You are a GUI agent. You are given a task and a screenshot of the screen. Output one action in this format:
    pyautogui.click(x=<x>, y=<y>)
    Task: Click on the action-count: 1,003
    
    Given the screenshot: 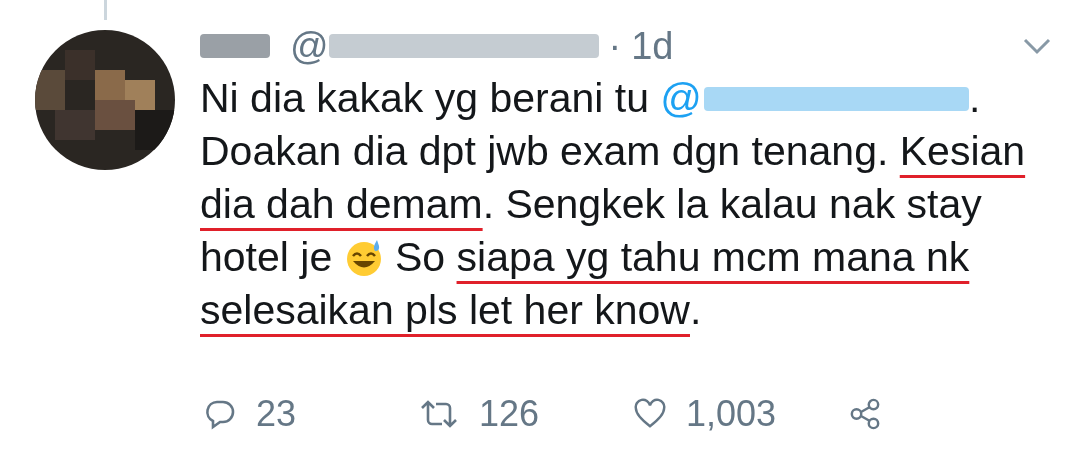 What is the action you would take?
    pyautogui.click(x=731, y=414)
    